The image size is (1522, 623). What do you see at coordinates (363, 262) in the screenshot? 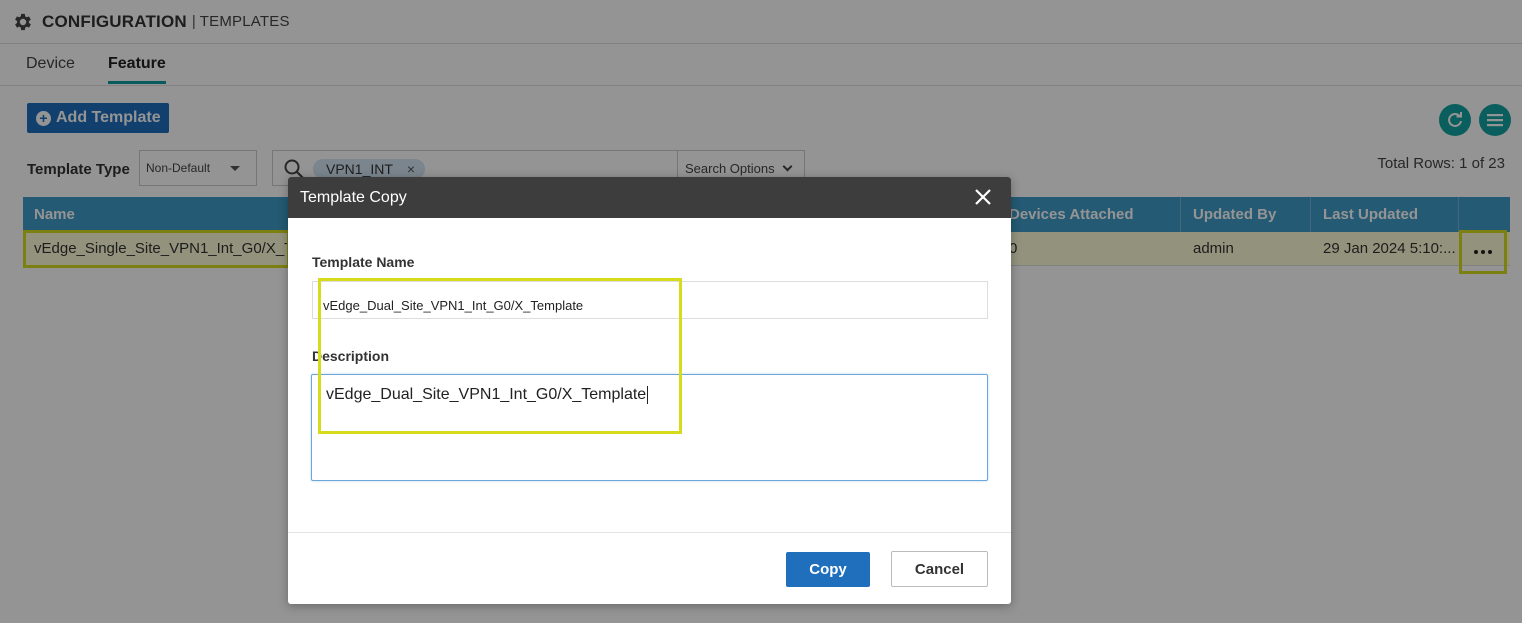
I see `template-name-label: Template Name` at bounding box center [363, 262].